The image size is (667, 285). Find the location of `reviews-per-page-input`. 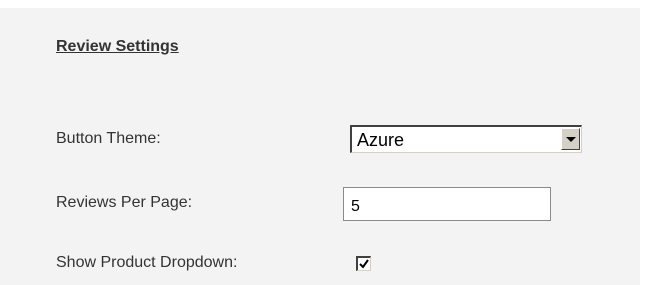

reviews-per-page-input is located at coordinates (447, 204).